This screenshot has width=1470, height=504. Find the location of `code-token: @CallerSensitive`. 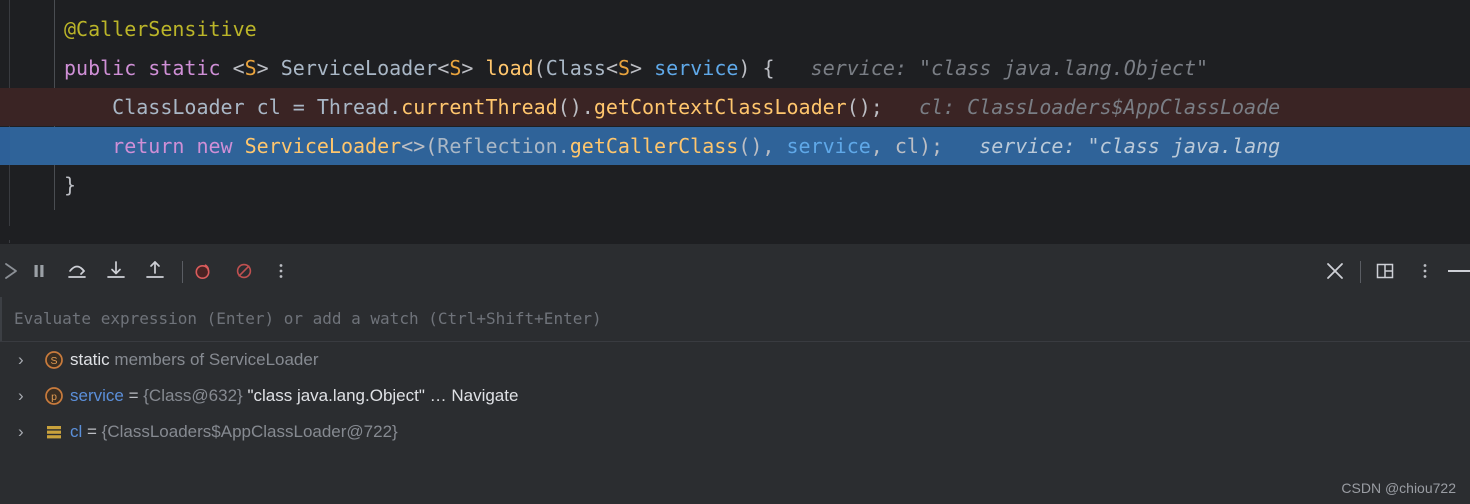

code-token: @CallerSensitive is located at coordinates (160, 29).